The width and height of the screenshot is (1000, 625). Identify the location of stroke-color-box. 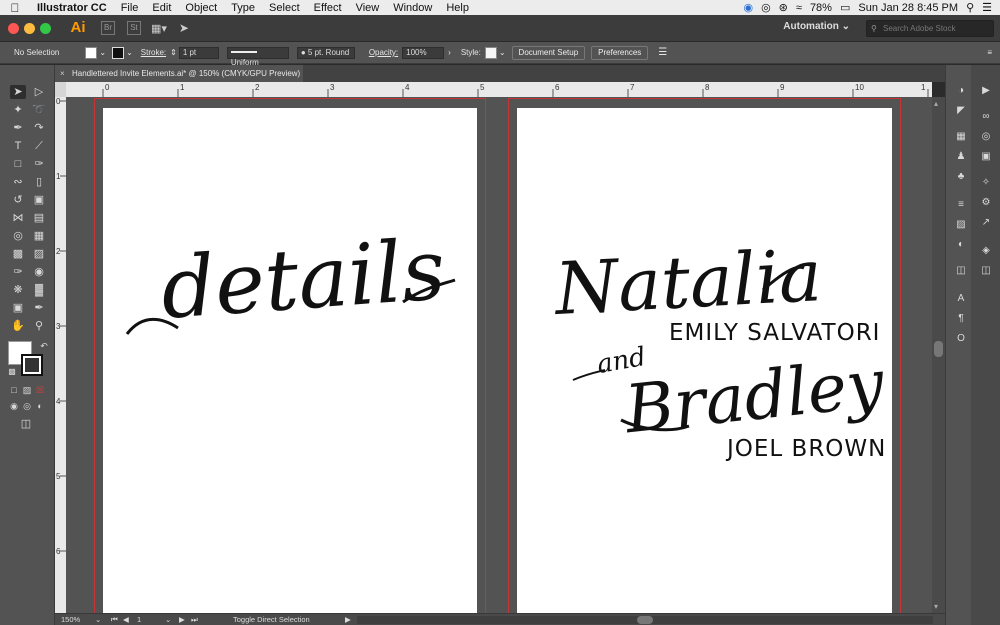
(32, 365).